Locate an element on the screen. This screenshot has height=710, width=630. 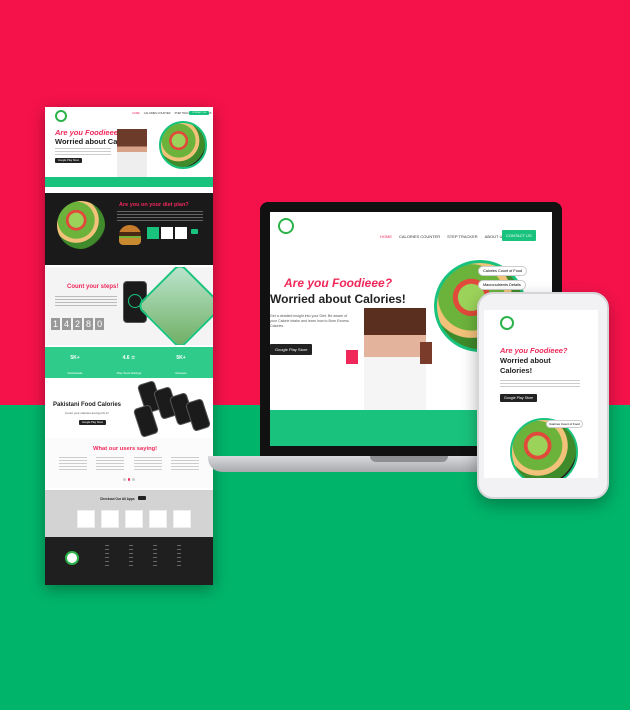
lp-testimonials is located at coordinates (129, 464).